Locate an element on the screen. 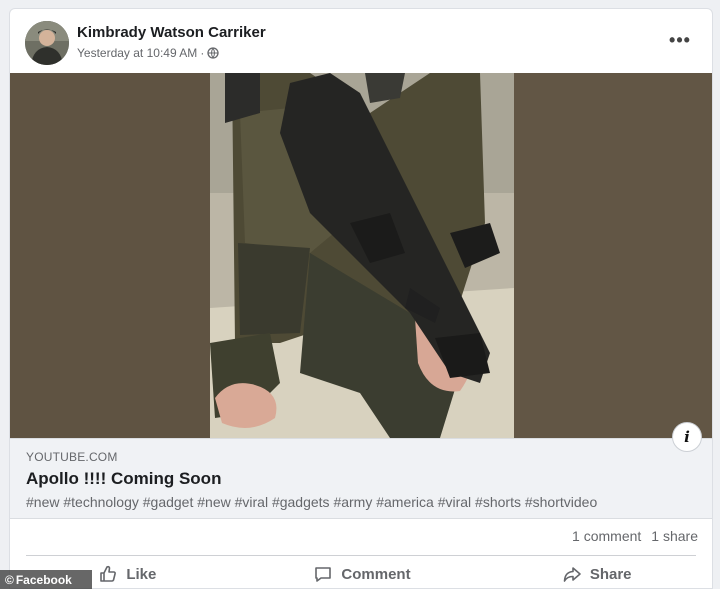 The height and width of the screenshot is (589, 720). comment-button: Comment is located at coordinates (362, 573).